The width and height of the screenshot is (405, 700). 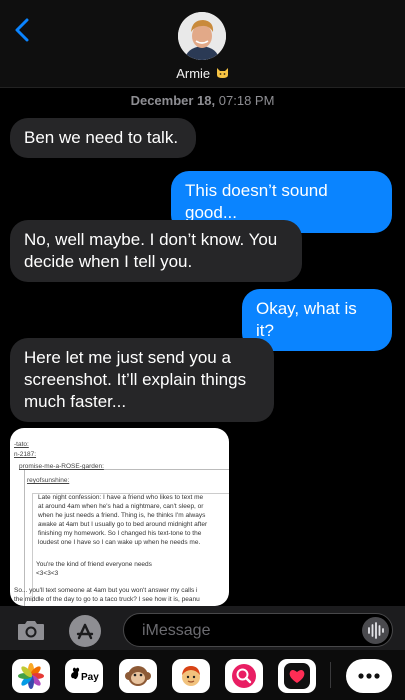 I want to click on attachment-line: You're the kind of friend everyone needs, so click(x=94, y=564).